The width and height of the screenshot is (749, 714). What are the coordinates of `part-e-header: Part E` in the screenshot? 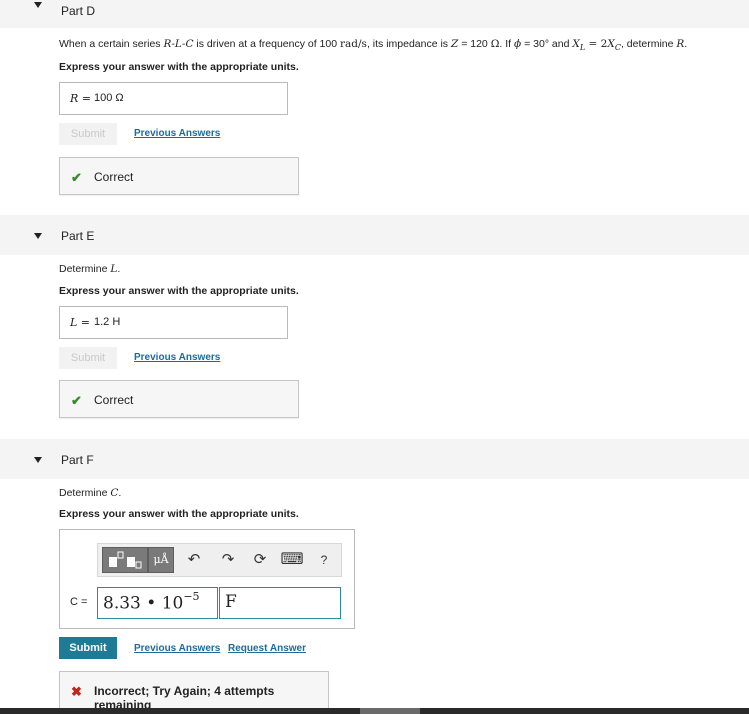 It's located at (374, 235).